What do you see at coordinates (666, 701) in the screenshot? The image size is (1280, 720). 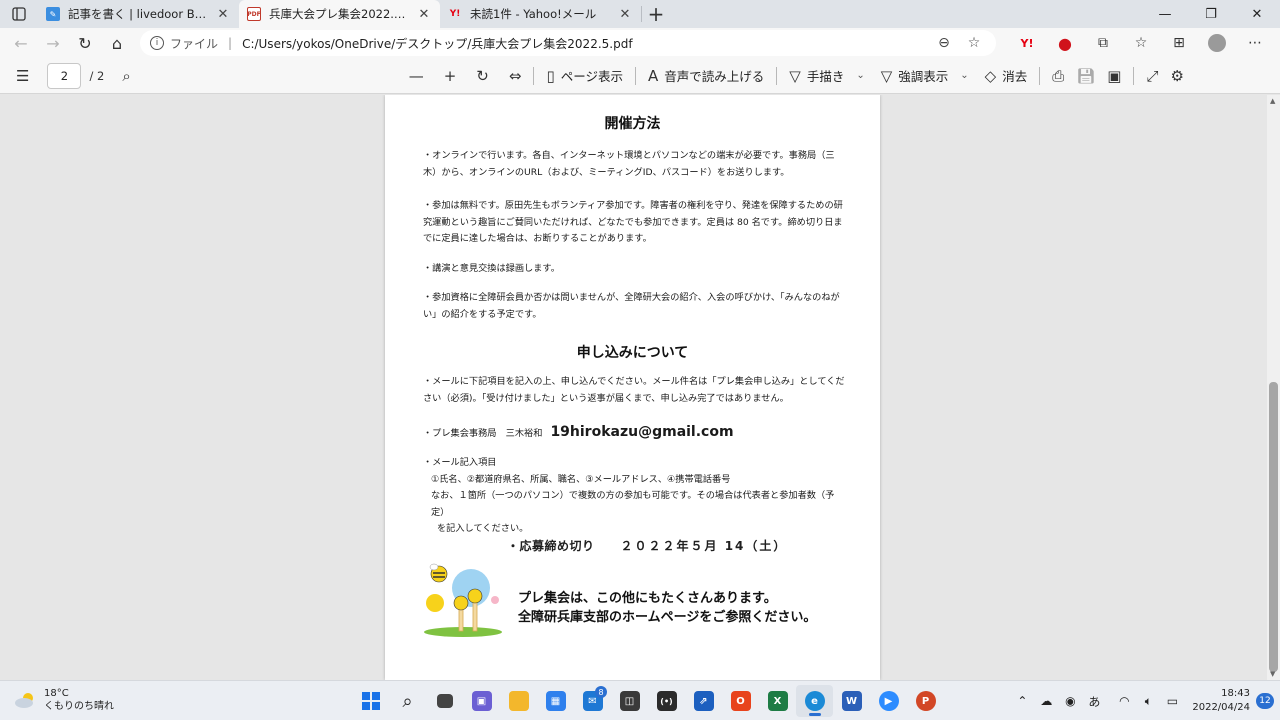 I see `app-button-2: (•)` at bounding box center [666, 701].